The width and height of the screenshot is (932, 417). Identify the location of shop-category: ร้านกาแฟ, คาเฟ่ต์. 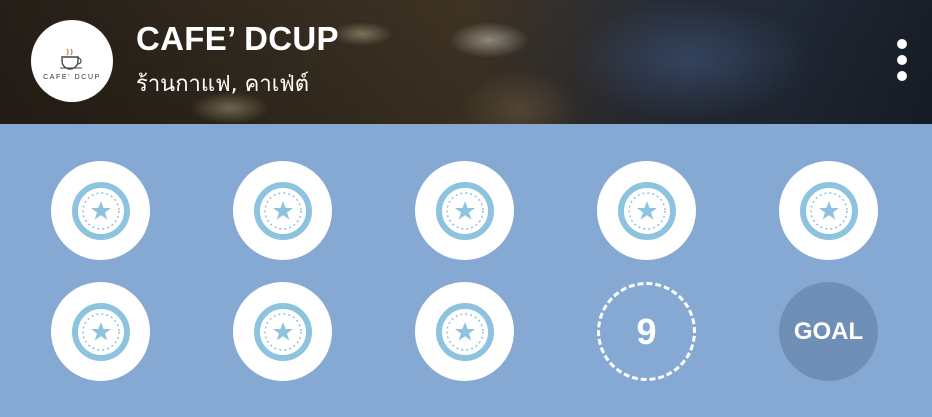
(223, 84).